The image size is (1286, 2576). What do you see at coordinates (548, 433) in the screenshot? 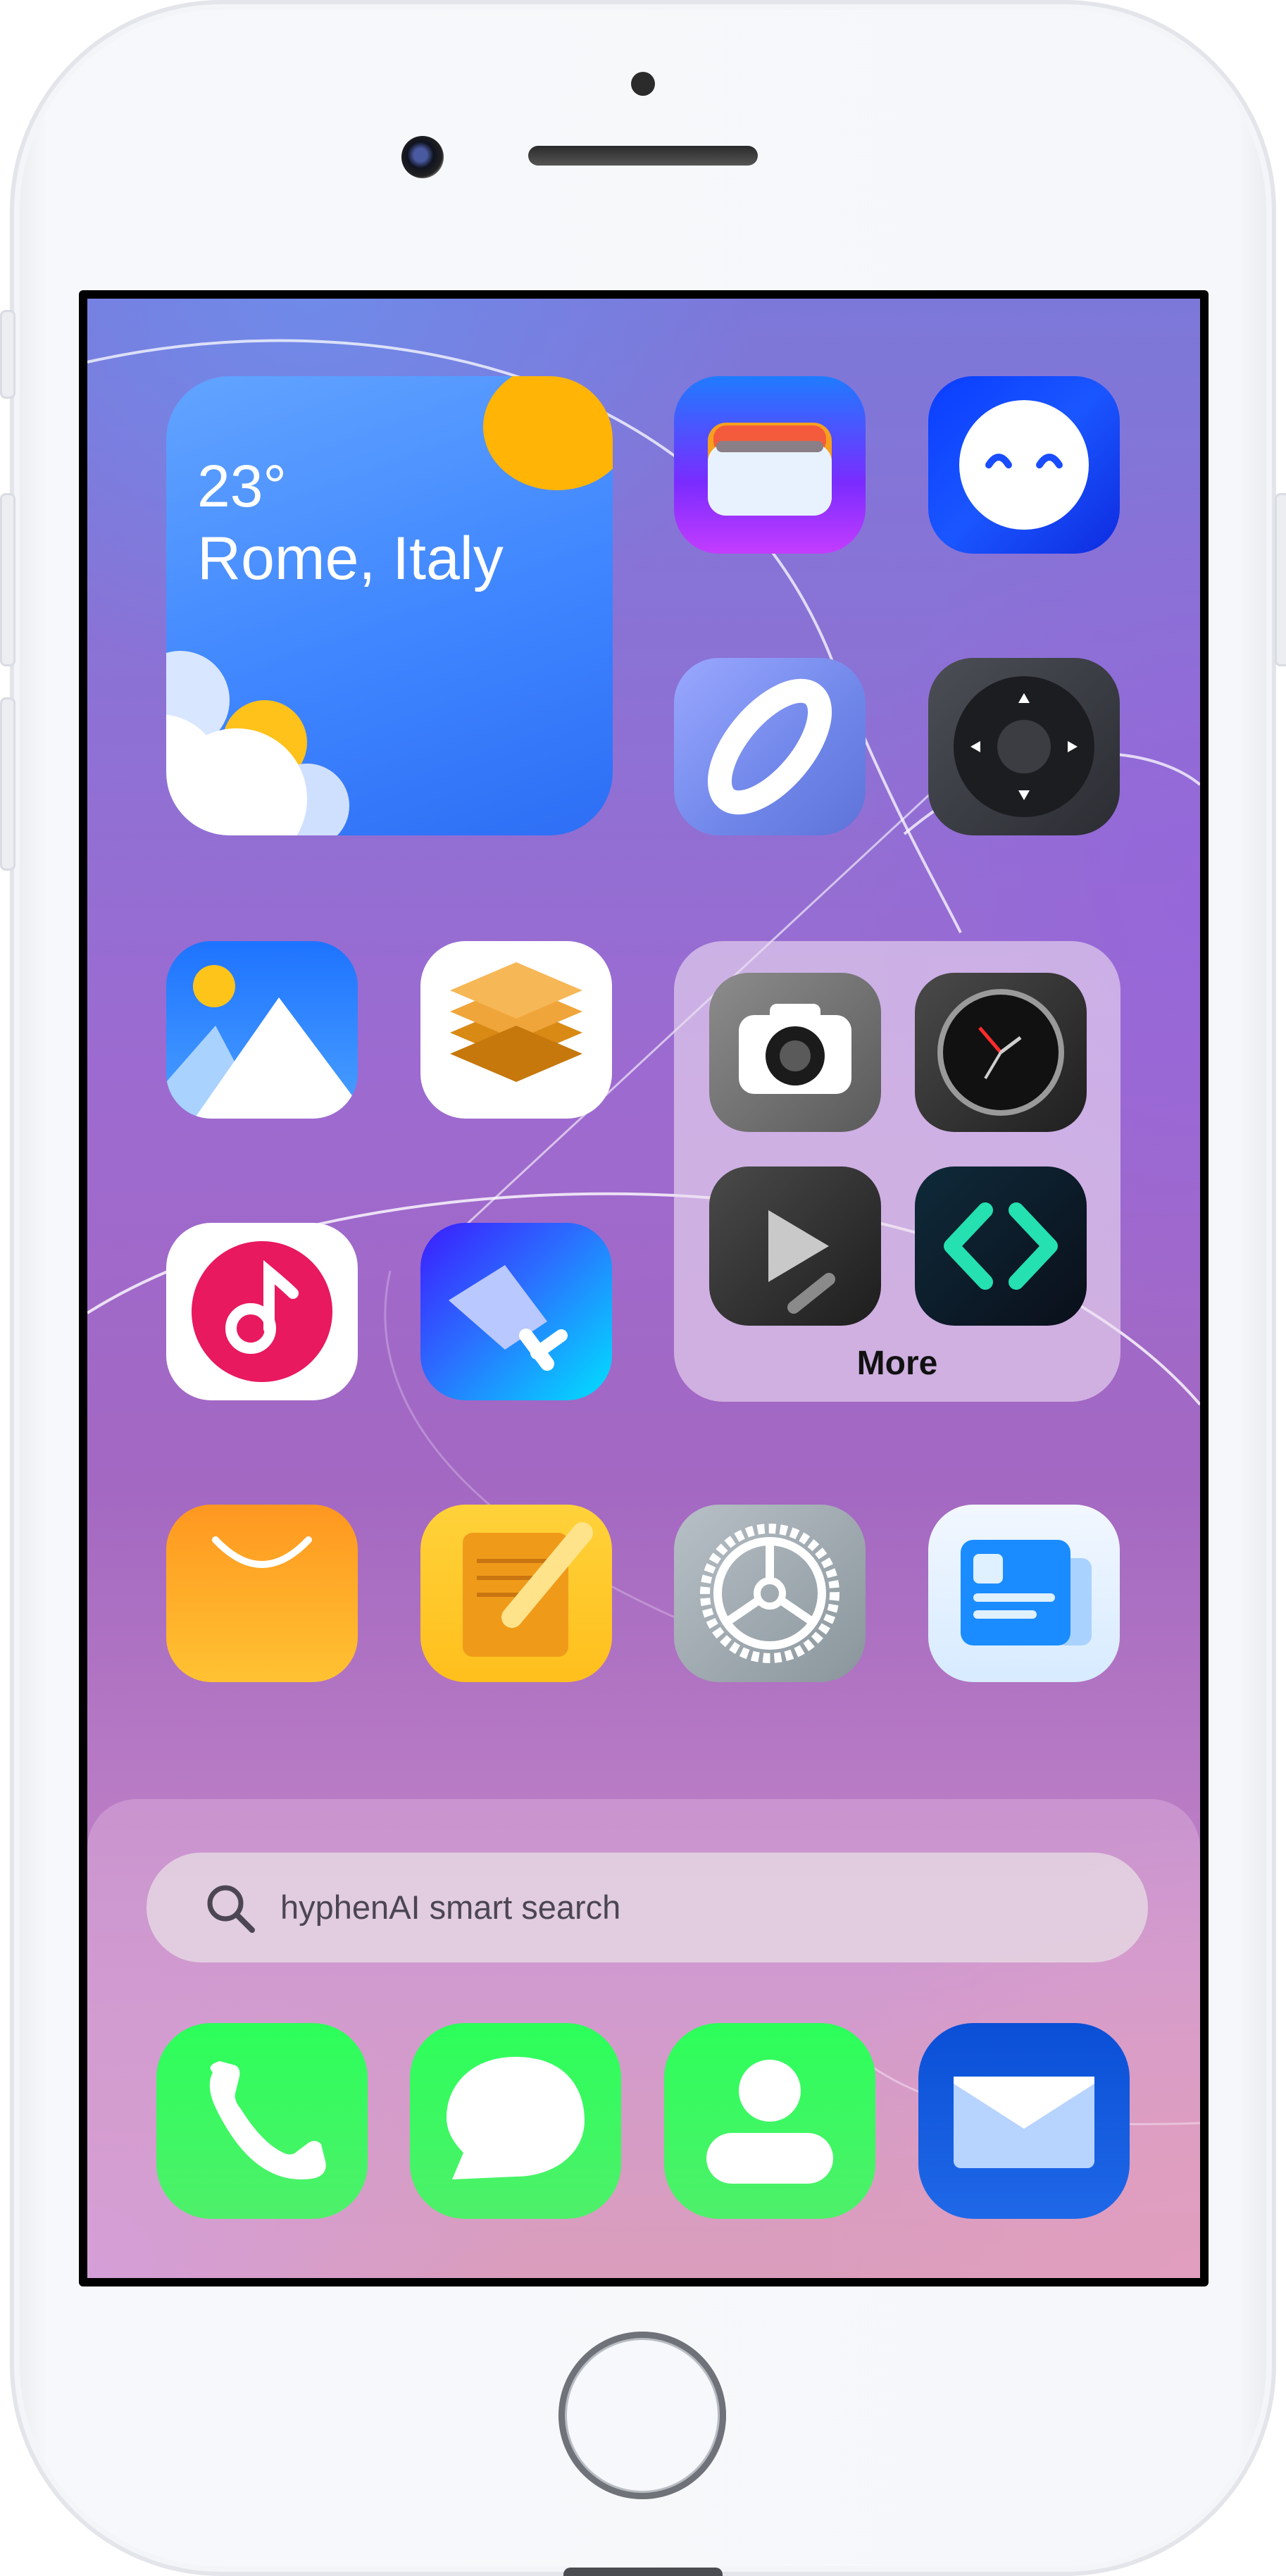
I see `sun-icon` at bounding box center [548, 433].